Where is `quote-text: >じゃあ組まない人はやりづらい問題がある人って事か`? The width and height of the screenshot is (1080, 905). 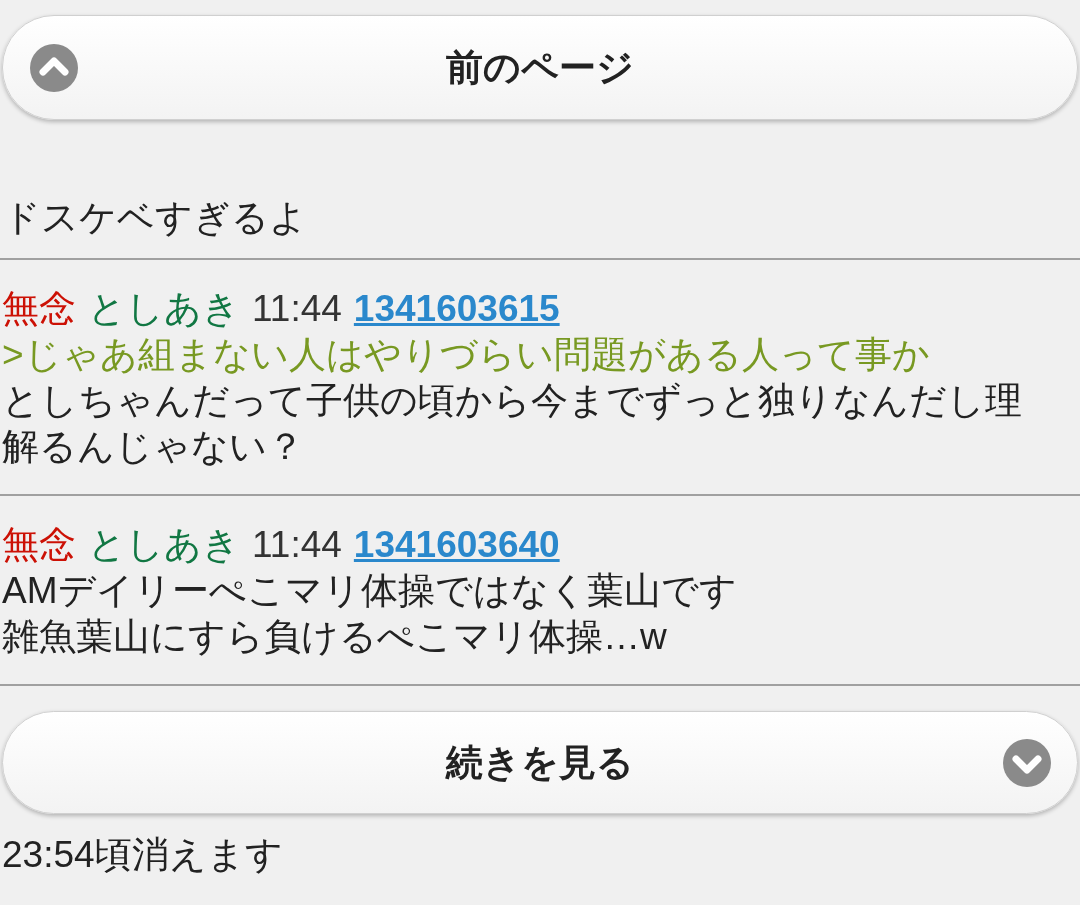 quote-text: >じゃあ組まない人はやりづらい問題がある人って事か is located at coordinates (466, 355).